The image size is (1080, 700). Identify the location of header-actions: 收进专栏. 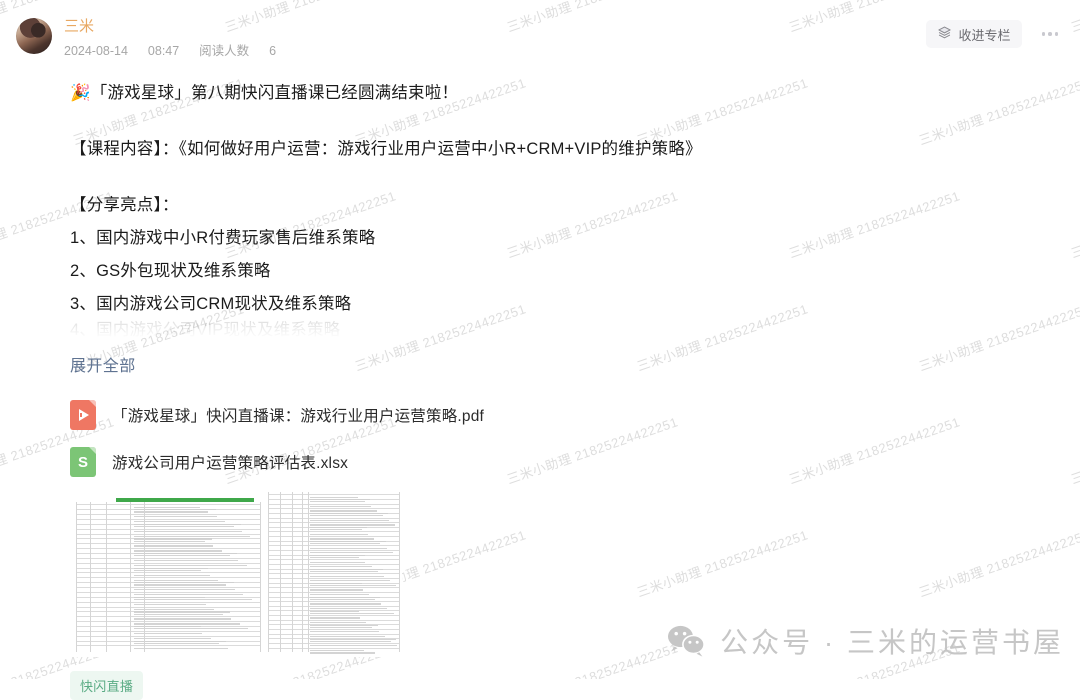
(995, 32).